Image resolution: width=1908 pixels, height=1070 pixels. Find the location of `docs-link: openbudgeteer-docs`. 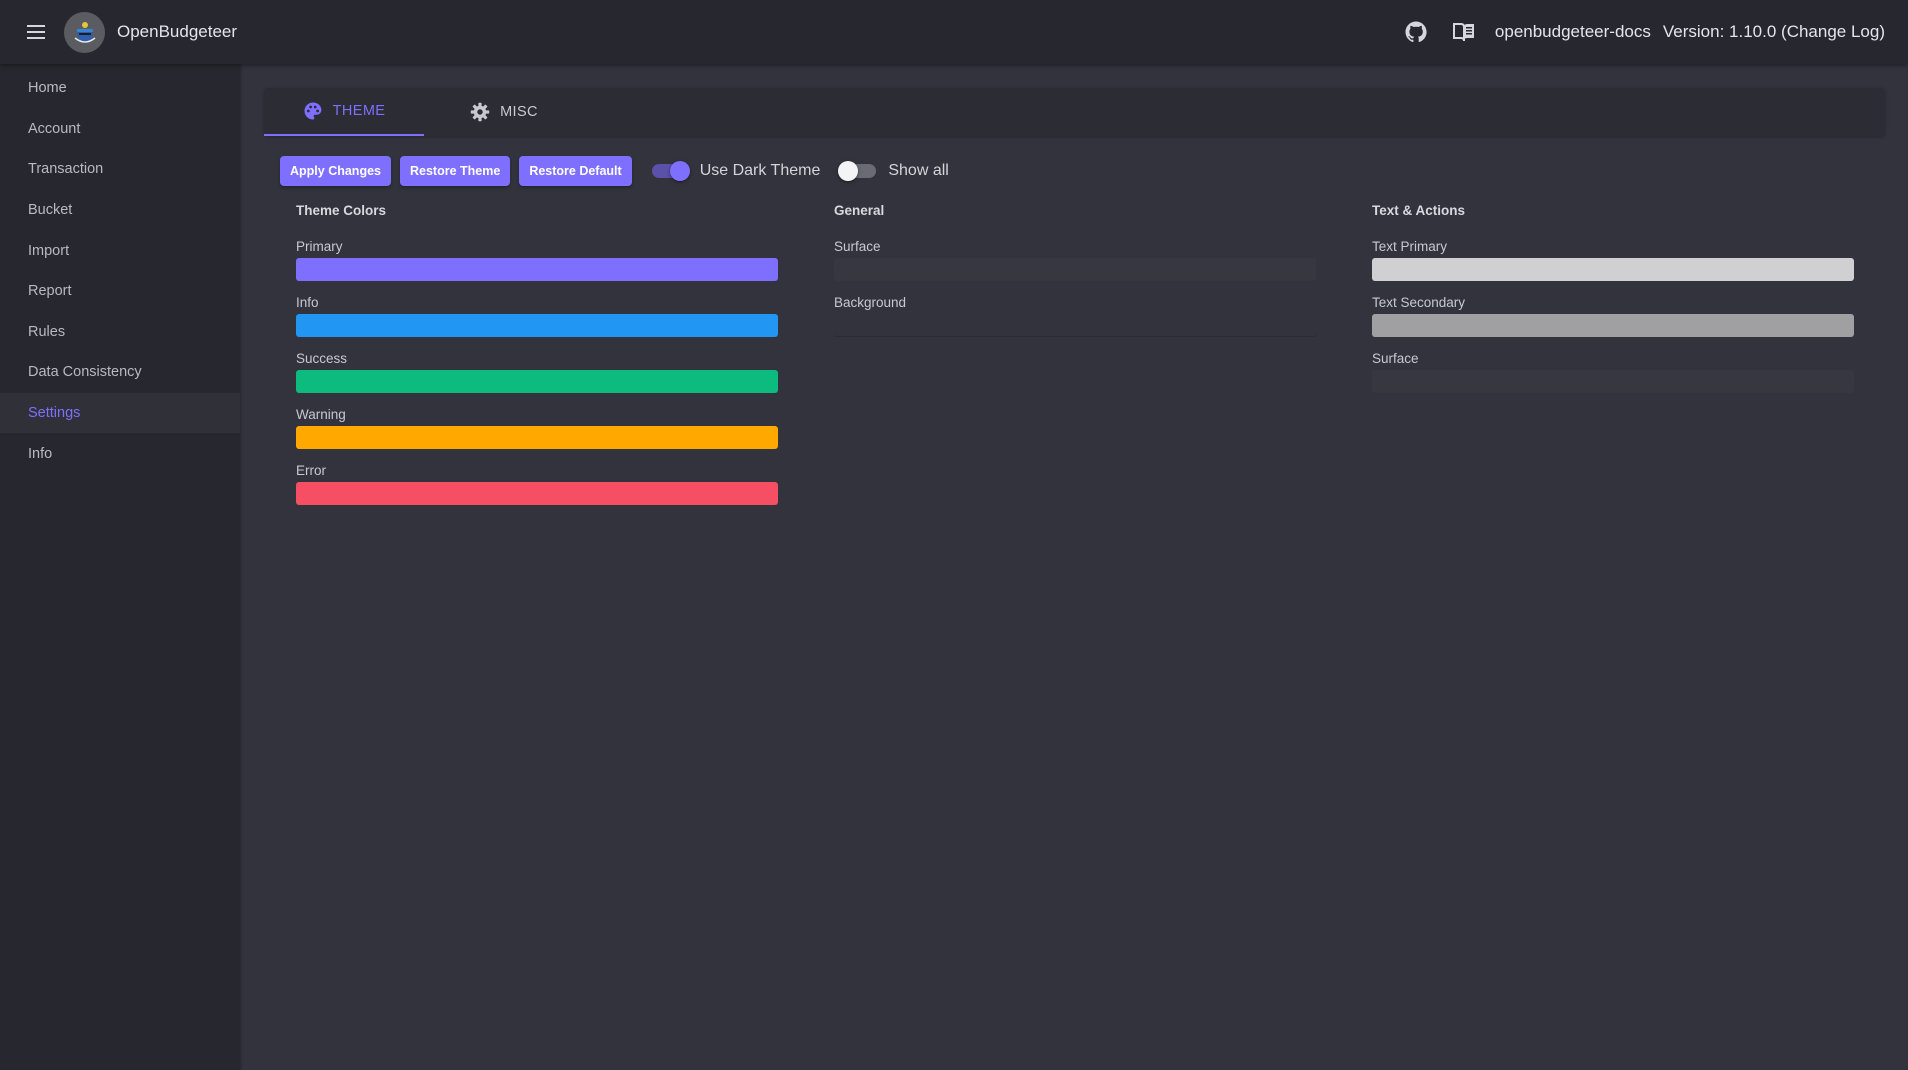

docs-link: openbudgeteer-docs is located at coordinates (1573, 32).